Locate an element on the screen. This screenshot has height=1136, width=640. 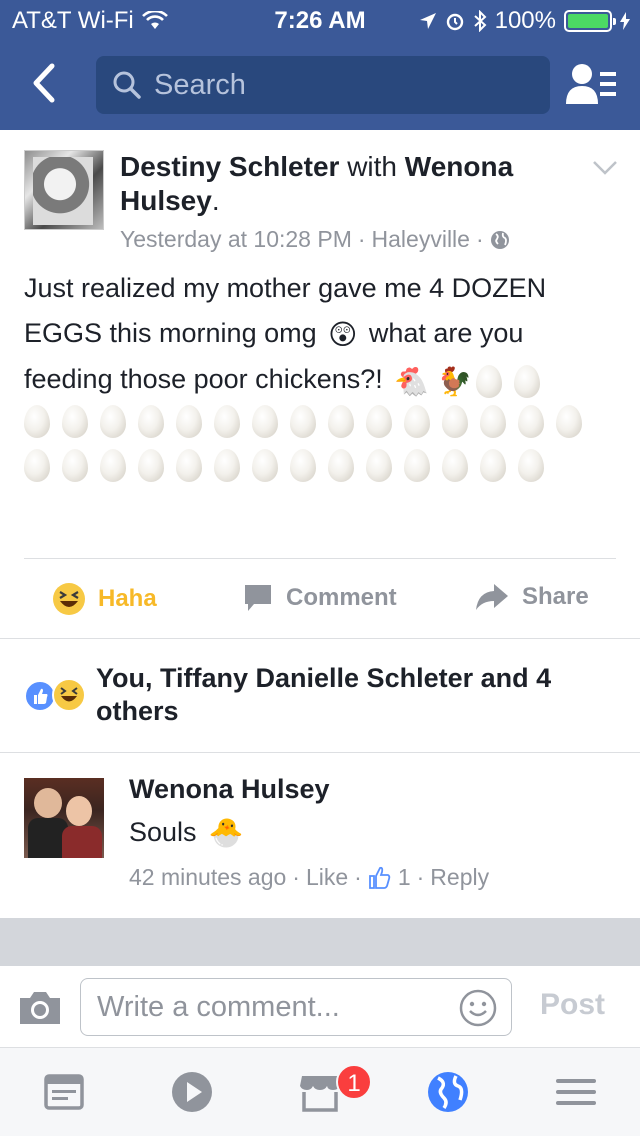
share-arrow-icon is located at coordinates (492, 597).